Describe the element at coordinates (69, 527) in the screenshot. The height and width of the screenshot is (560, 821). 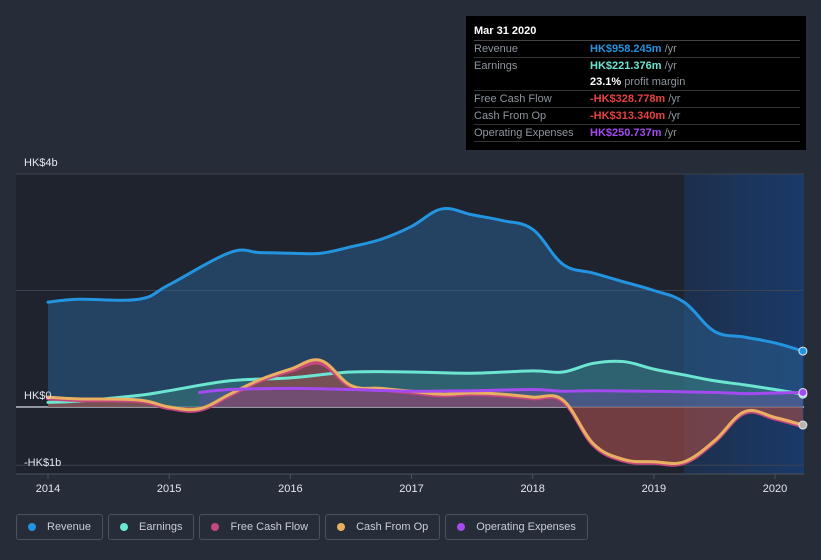
I see `legend-label: Revenue` at that location.